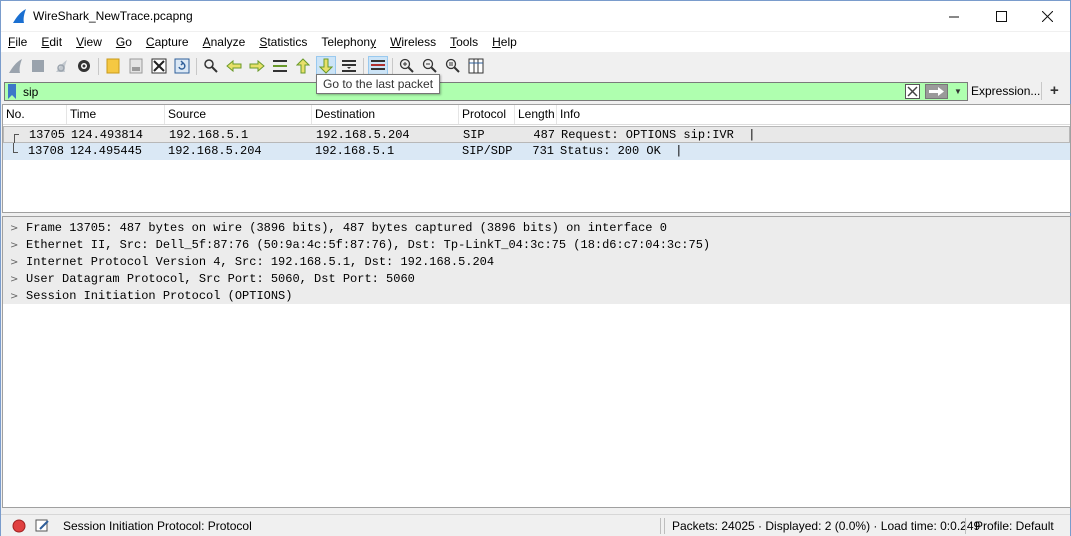  What do you see at coordinates (234, 66) in the screenshot?
I see `go-back-button` at bounding box center [234, 66].